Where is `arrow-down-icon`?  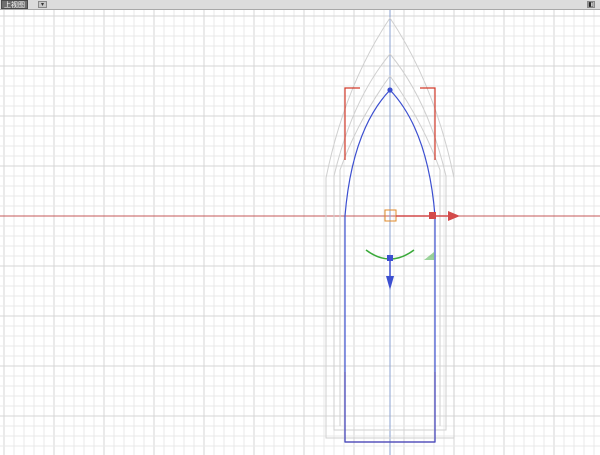
arrow-down-icon is located at coordinates (390, 283).